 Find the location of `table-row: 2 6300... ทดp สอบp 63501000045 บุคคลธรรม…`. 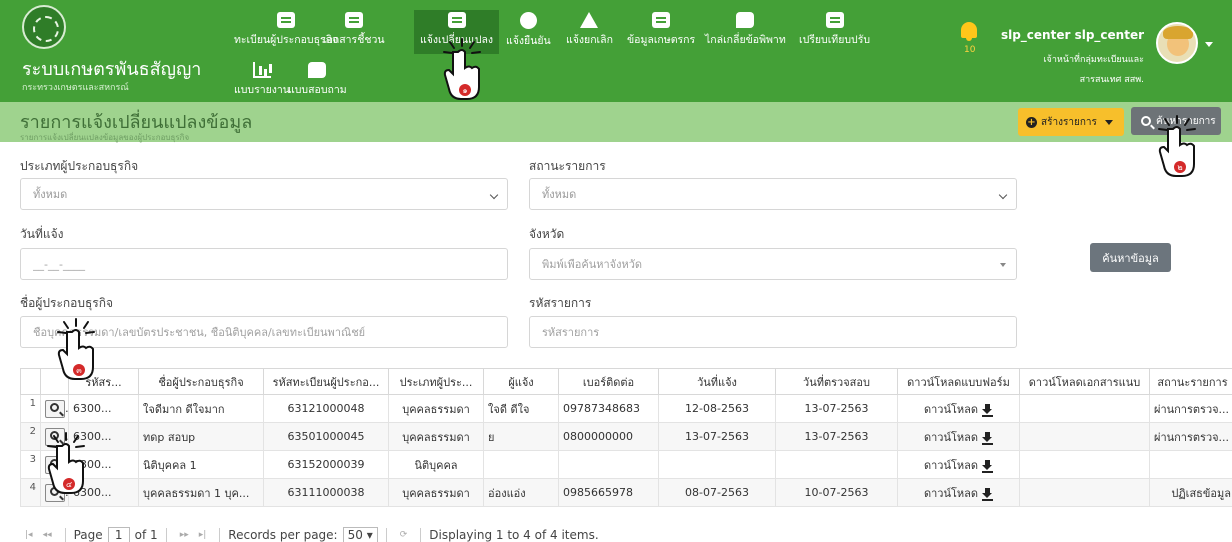

table-row: 2 6300... ทดp สอบp 63501000045 บุคคลธรรม… is located at coordinates (626, 436).